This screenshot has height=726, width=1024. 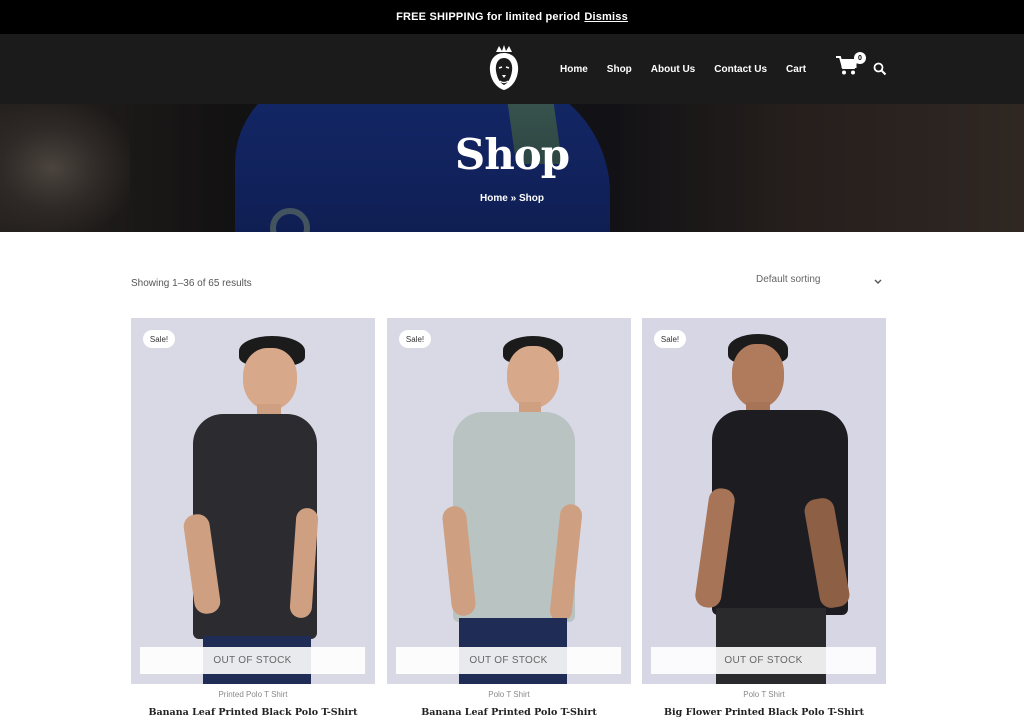 I want to click on product-title: Banana Leaf Printed Polo T-Shirt, so click(x=509, y=712).